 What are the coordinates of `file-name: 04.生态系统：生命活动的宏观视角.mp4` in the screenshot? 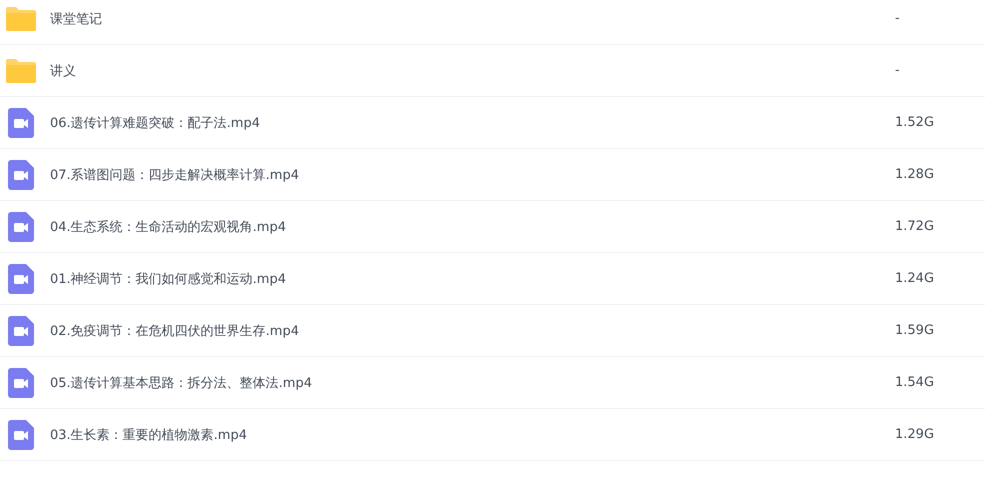 It's located at (168, 227).